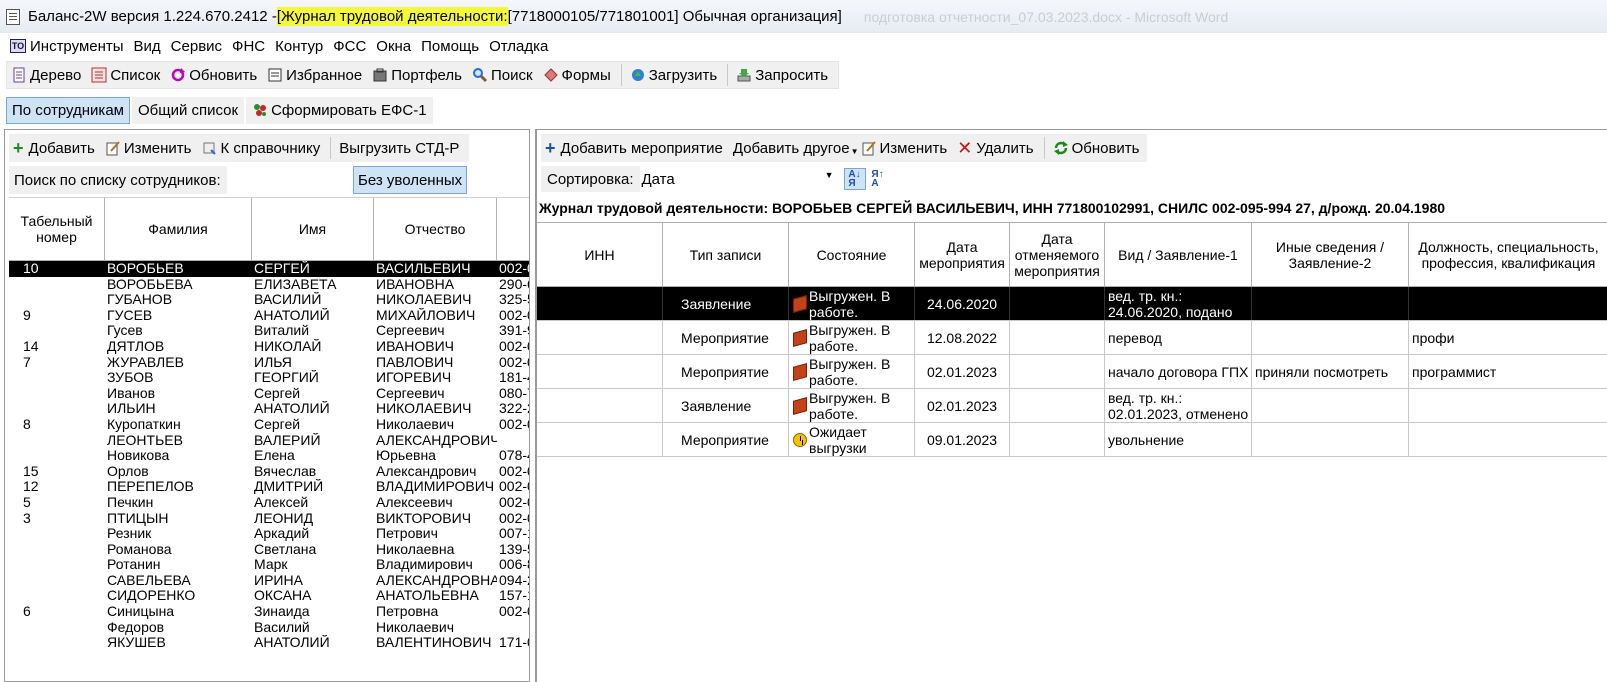 This screenshot has height=682, width=1607. What do you see at coordinates (269, 285) in the screenshot?
I see `table-row: ВОРОБЬЕВА ЕЛИЗАВЕТА ИВАНОВНА 290-6` at bounding box center [269, 285].